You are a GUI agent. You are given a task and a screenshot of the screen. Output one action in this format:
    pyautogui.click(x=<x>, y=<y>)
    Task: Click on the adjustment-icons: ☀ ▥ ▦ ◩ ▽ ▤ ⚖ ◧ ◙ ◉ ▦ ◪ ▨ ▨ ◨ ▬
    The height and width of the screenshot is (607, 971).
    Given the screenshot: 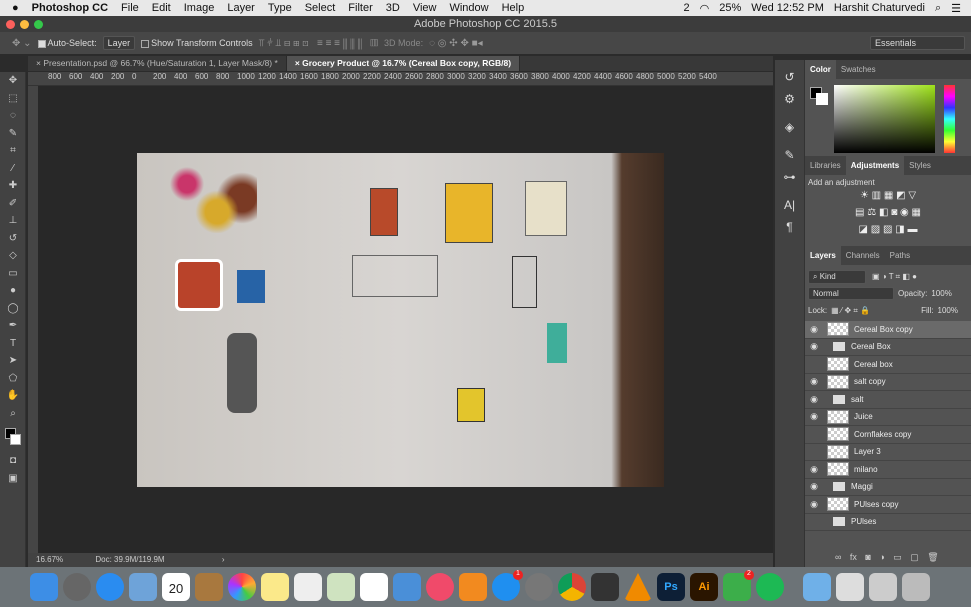 What is the action you would take?
    pyautogui.click(x=888, y=212)
    